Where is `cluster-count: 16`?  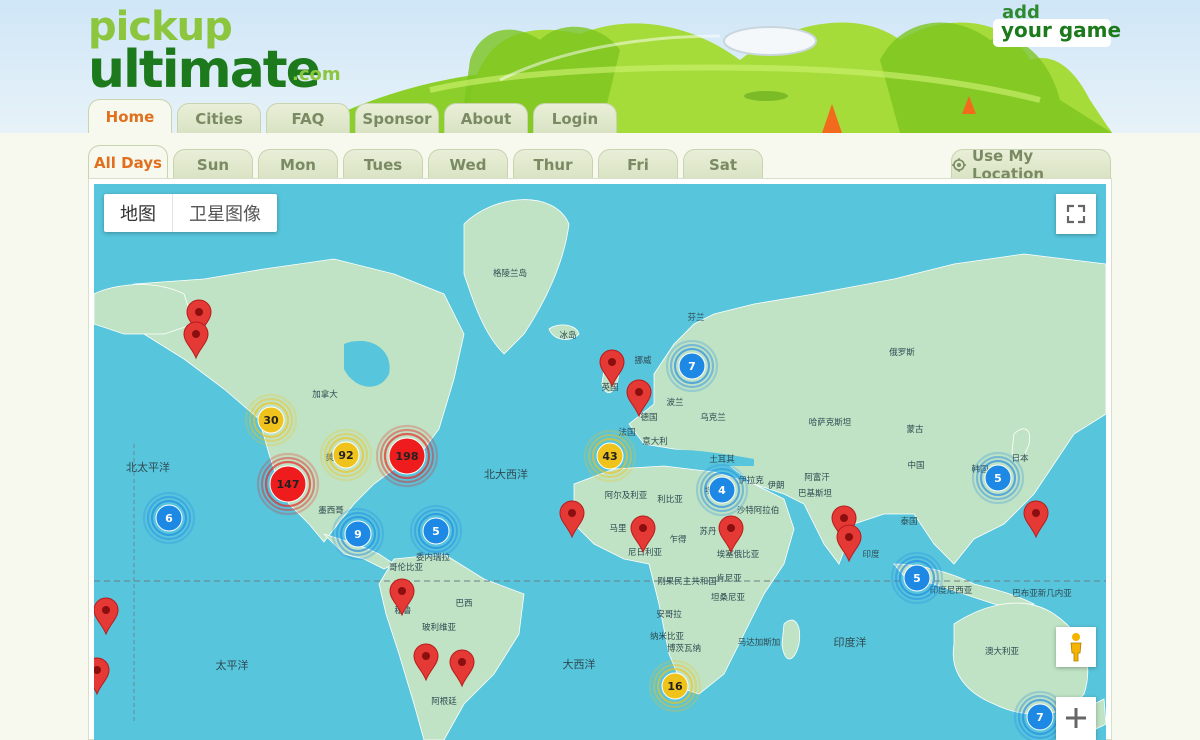 cluster-count: 16 is located at coordinates (675, 686).